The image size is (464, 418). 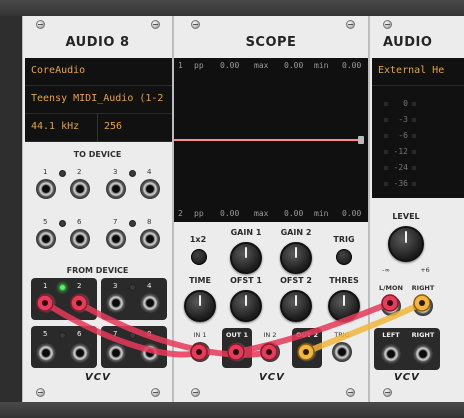 What do you see at coordinates (391, 335) in the screenshot?
I see `left-output-label: LEFT` at bounding box center [391, 335].